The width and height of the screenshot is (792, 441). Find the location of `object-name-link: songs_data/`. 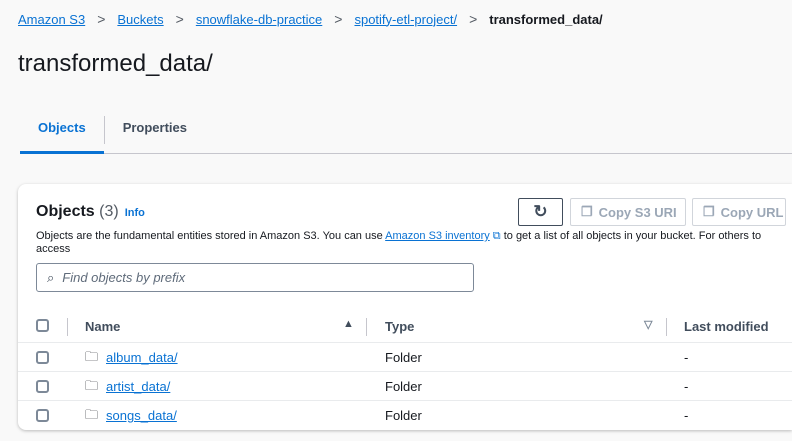

object-name-link: songs_data/ is located at coordinates (141, 415).